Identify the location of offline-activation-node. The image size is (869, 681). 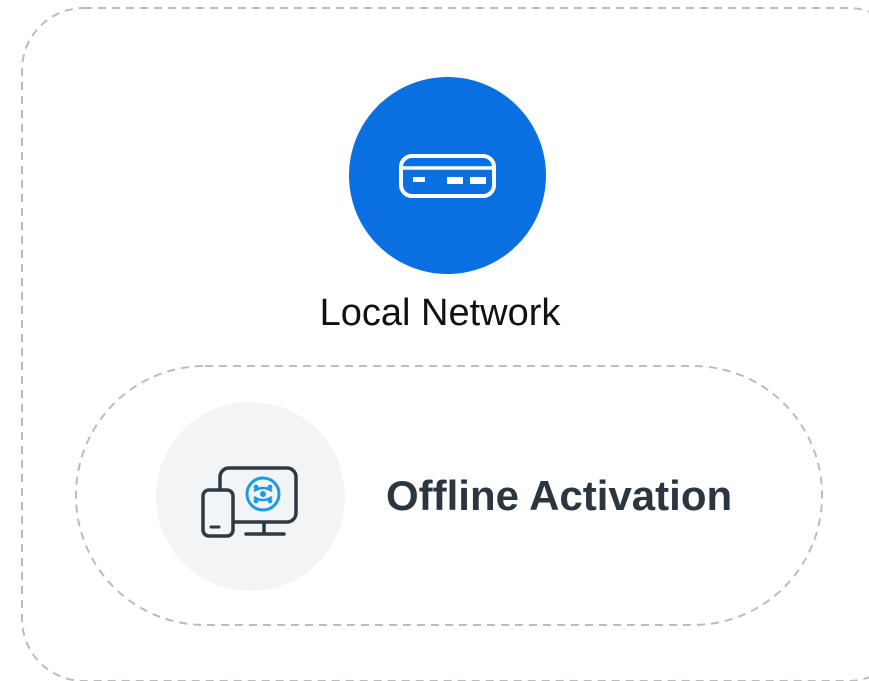
(250, 496).